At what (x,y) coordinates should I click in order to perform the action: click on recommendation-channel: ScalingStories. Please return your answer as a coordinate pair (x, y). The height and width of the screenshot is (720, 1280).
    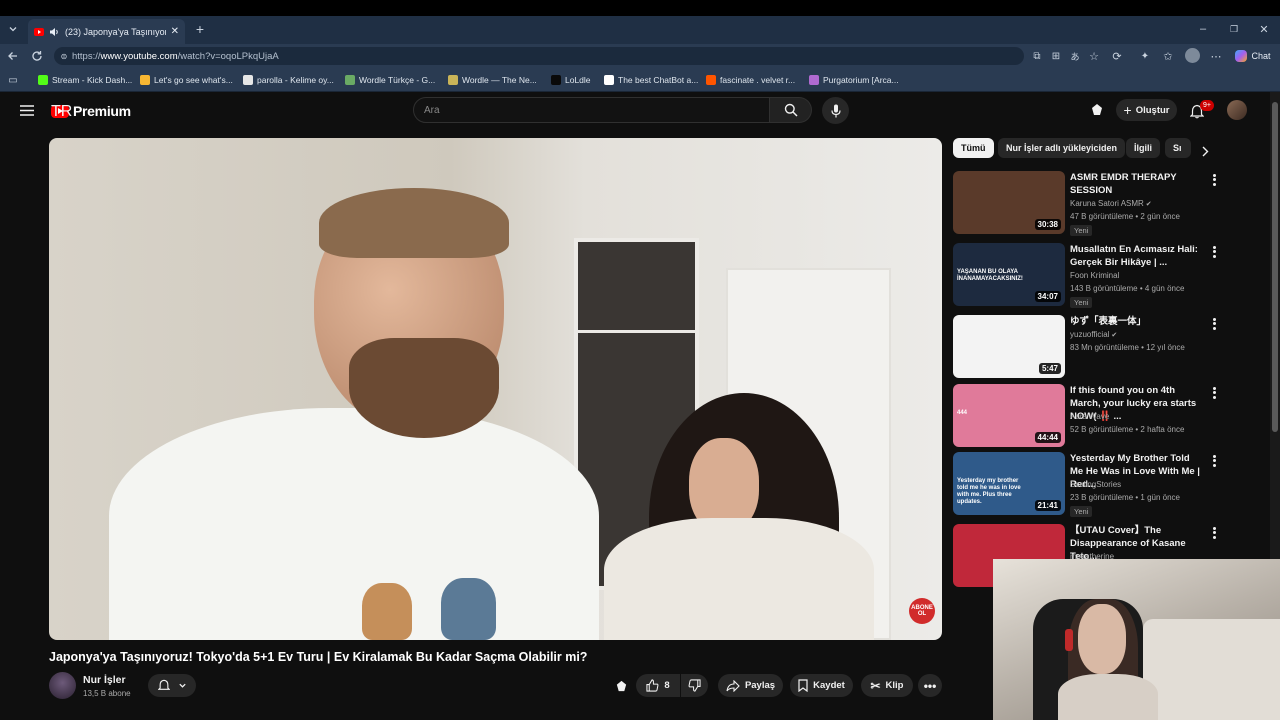
    Looking at the image, I should click on (1095, 484).